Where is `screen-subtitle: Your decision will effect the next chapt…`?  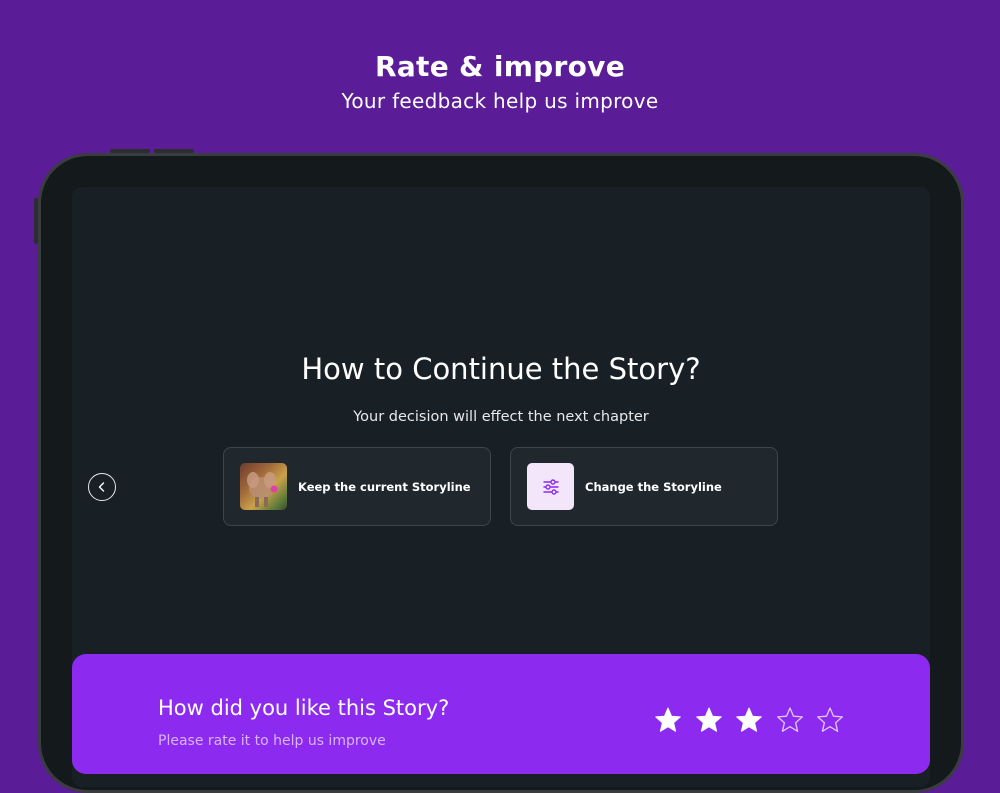
screen-subtitle: Your decision will effect the next chapt… is located at coordinates (501, 417).